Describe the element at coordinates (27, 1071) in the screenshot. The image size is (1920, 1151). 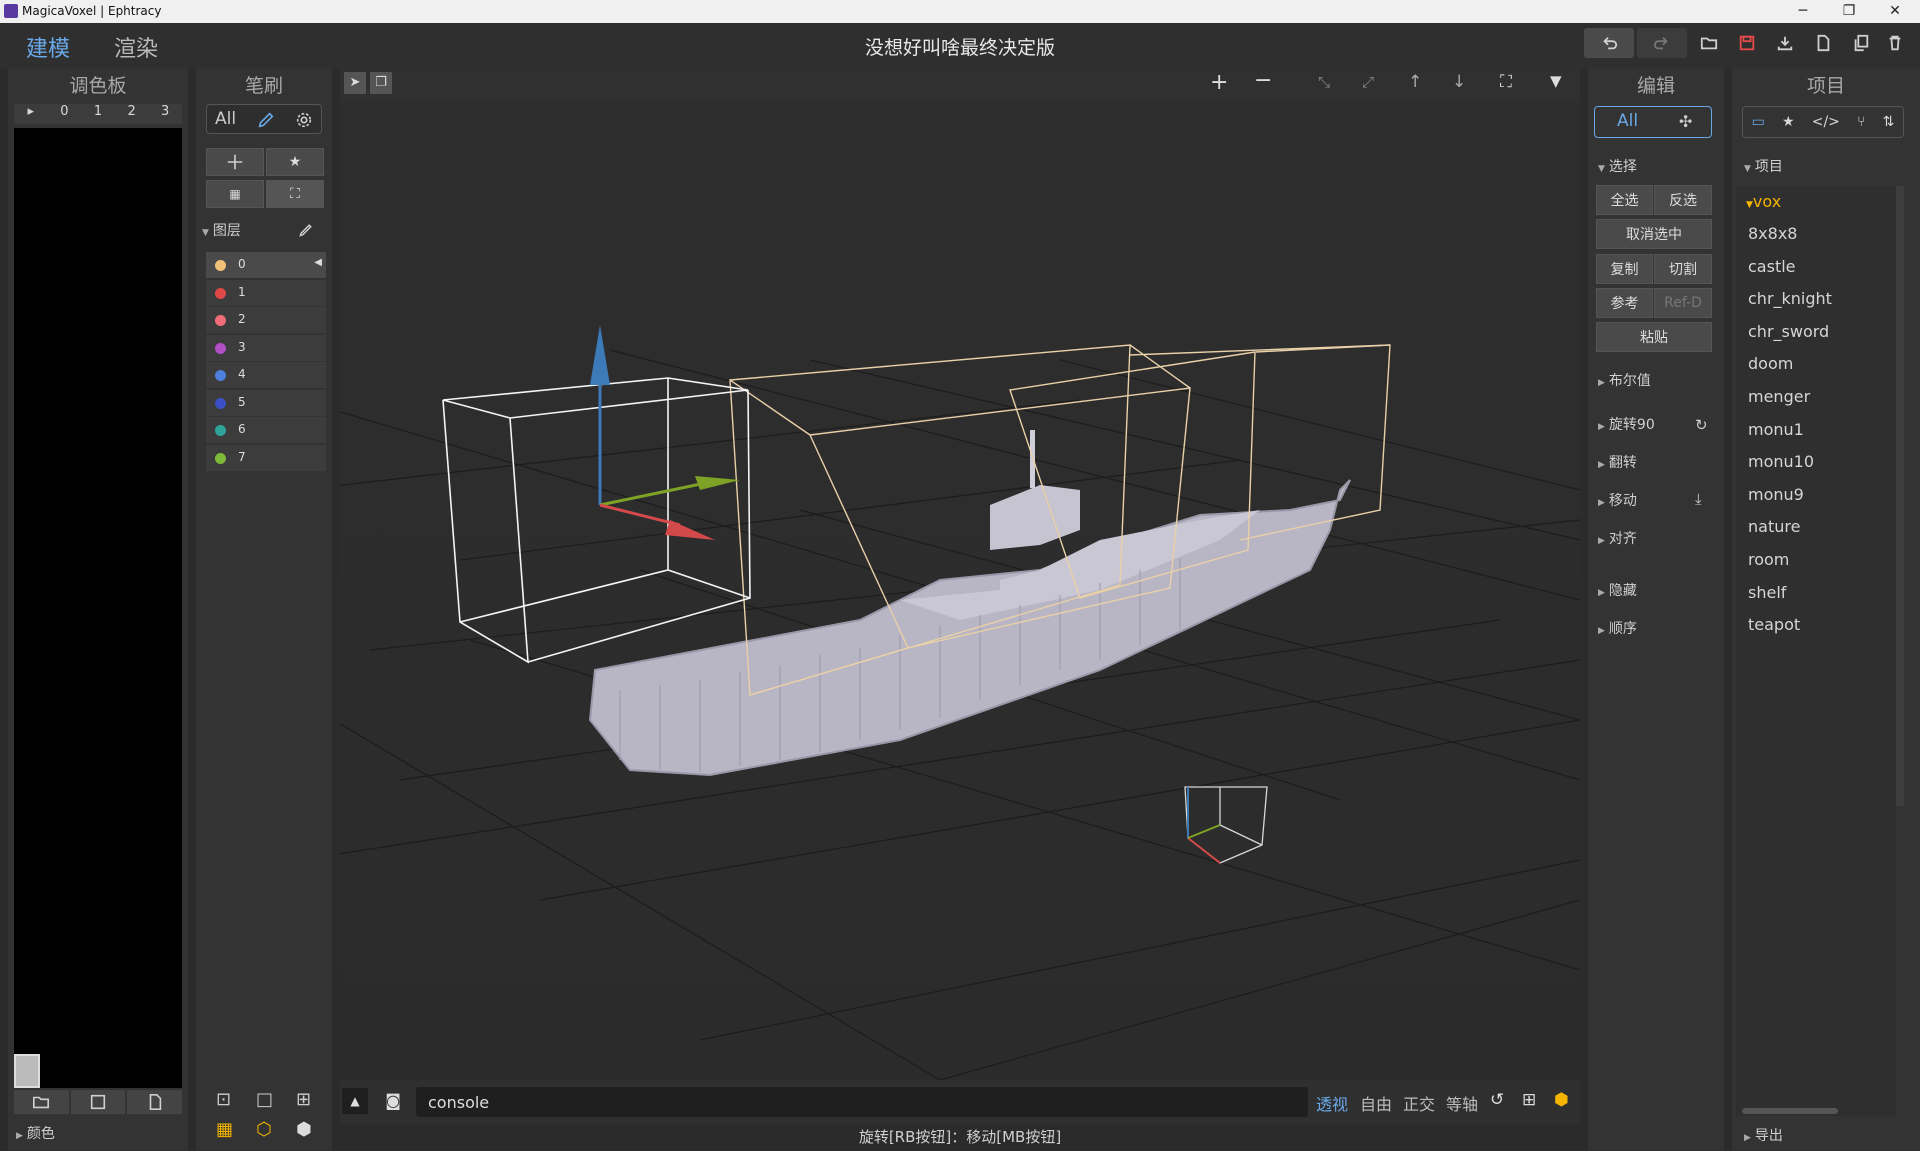
I see `selected-color-swatch` at that location.